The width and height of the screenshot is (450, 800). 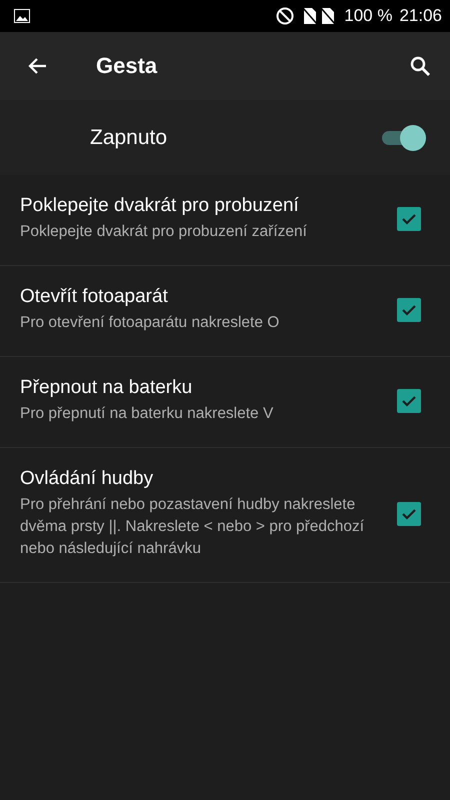 I want to click on setting-title: Poklepejte dvakrát pro probuzení, so click(x=160, y=206).